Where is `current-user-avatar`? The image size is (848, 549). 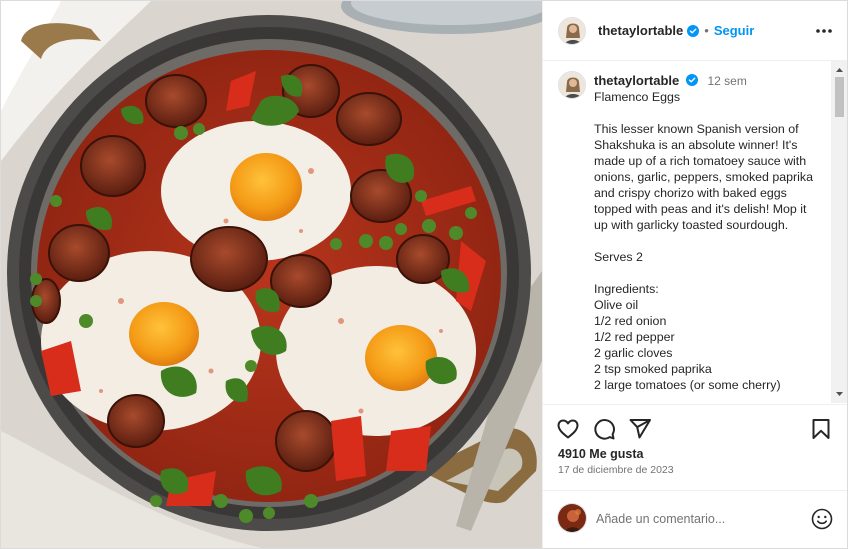 current-user-avatar is located at coordinates (572, 518).